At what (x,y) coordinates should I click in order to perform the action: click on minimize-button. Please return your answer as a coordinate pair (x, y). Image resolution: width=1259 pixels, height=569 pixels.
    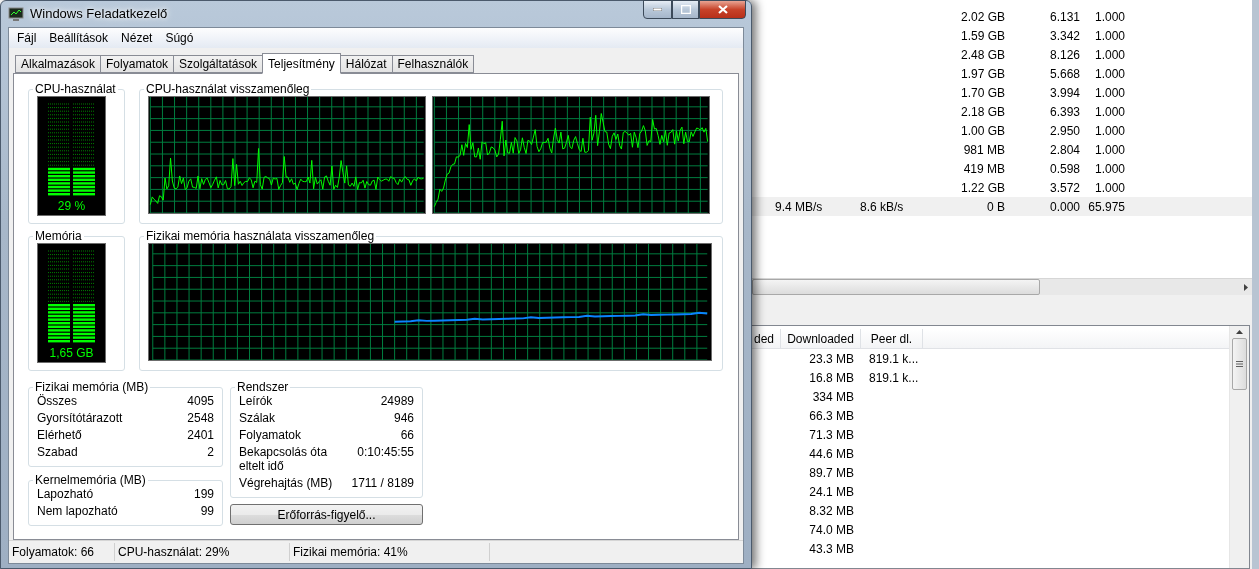
    Looking at the image, I should click on (657, 9).